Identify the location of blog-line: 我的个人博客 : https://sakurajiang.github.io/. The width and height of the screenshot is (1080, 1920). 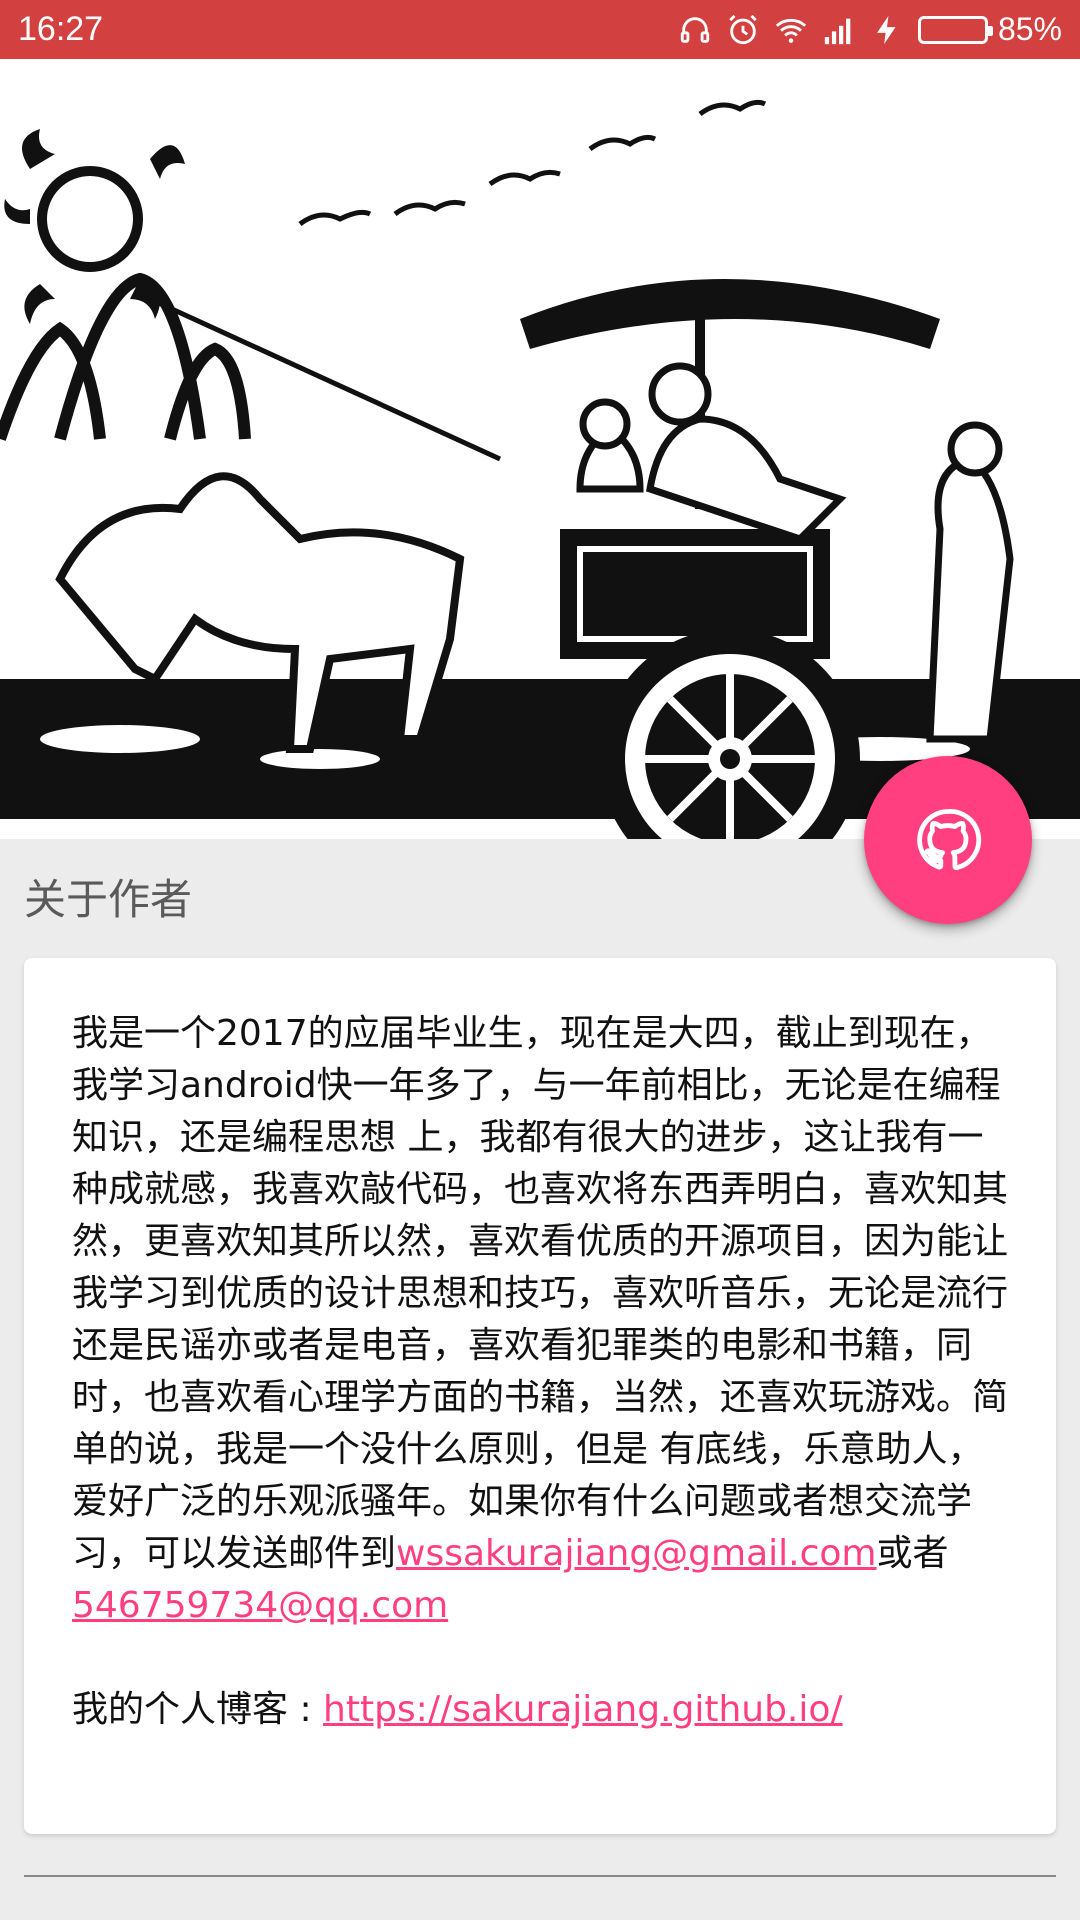
(540, 1710).